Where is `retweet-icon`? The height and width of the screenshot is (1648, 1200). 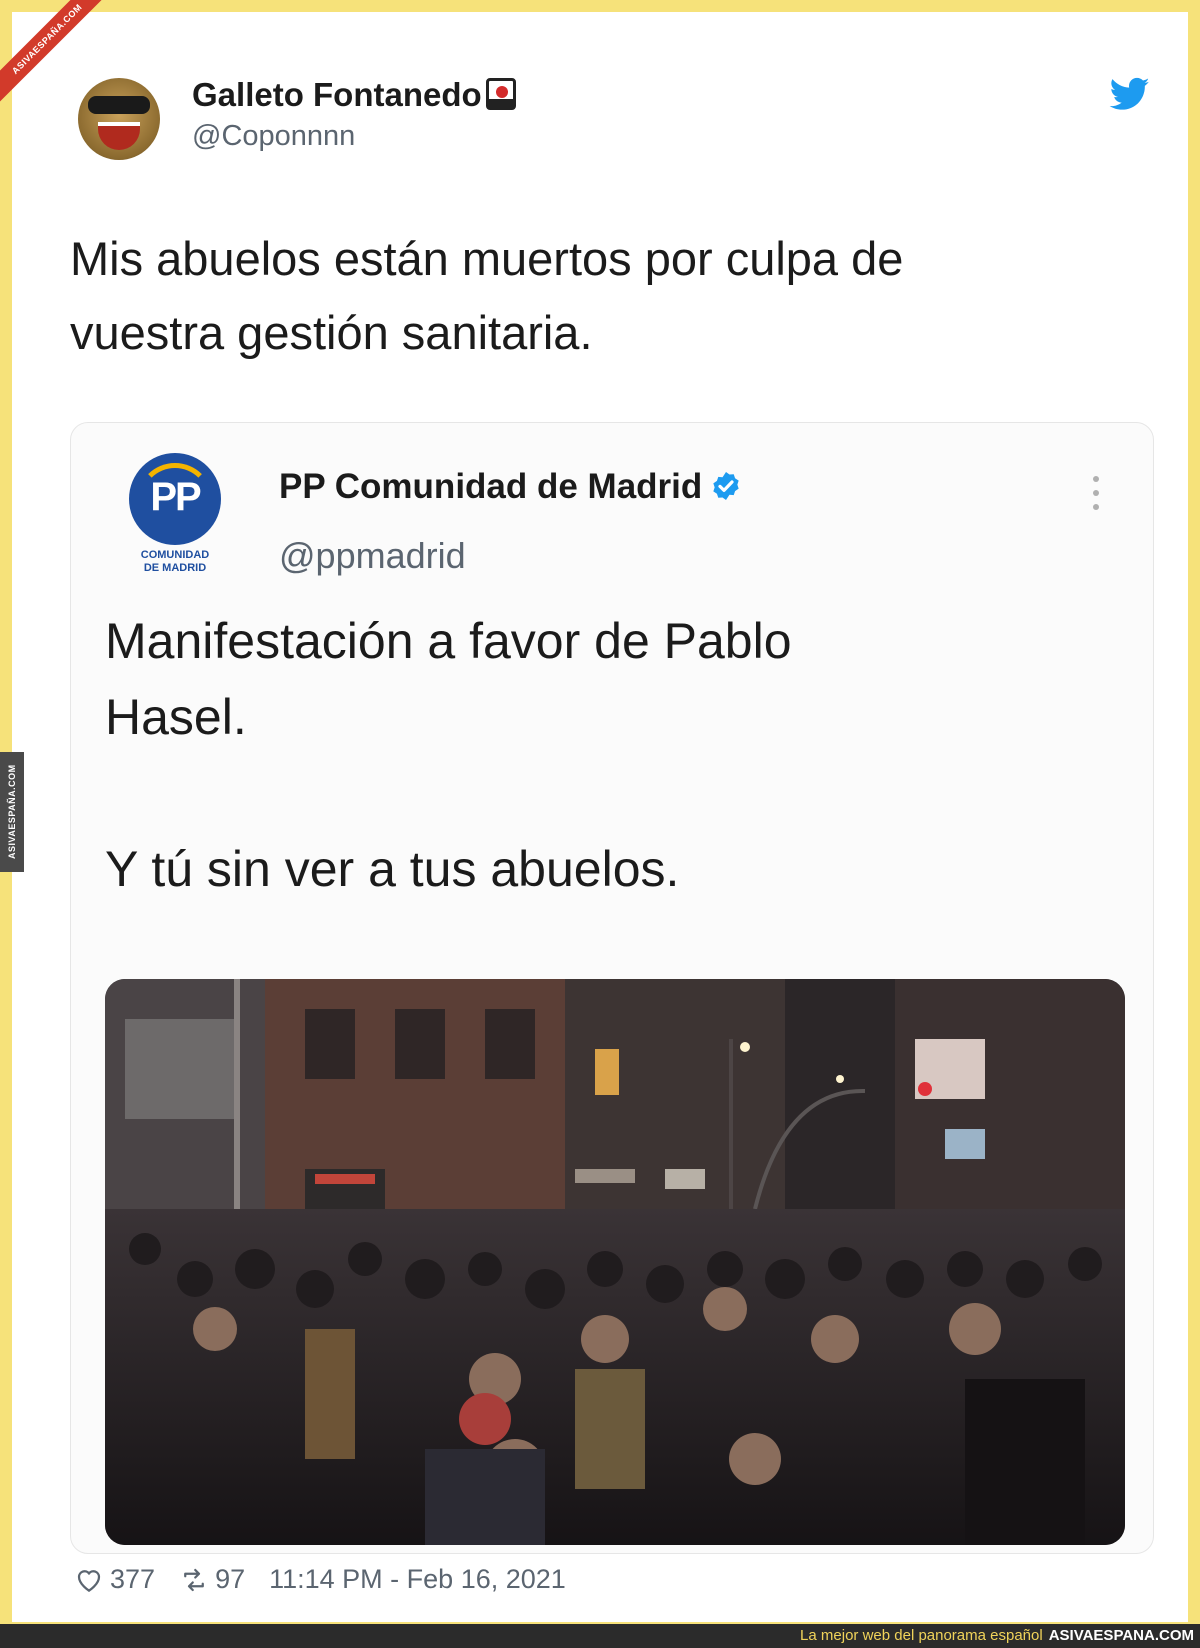 retweet-icon is located at coordinates (194, 1580).